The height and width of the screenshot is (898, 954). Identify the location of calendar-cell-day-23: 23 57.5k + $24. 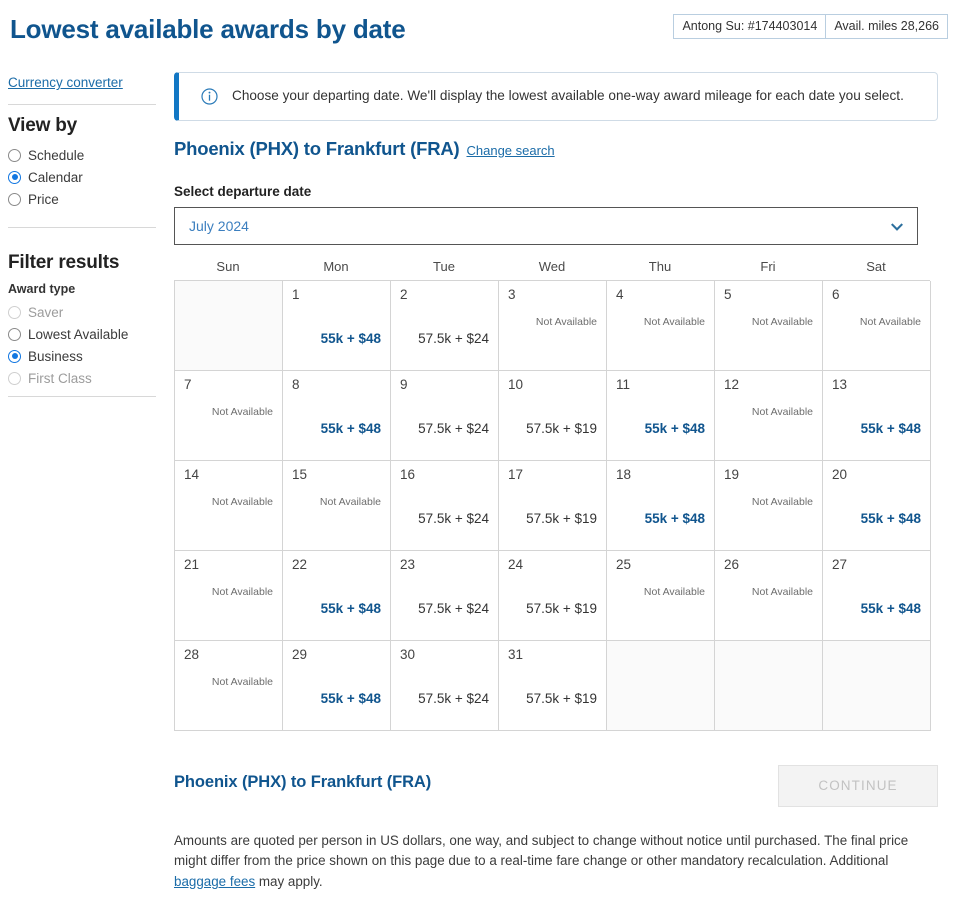
(445, 595).